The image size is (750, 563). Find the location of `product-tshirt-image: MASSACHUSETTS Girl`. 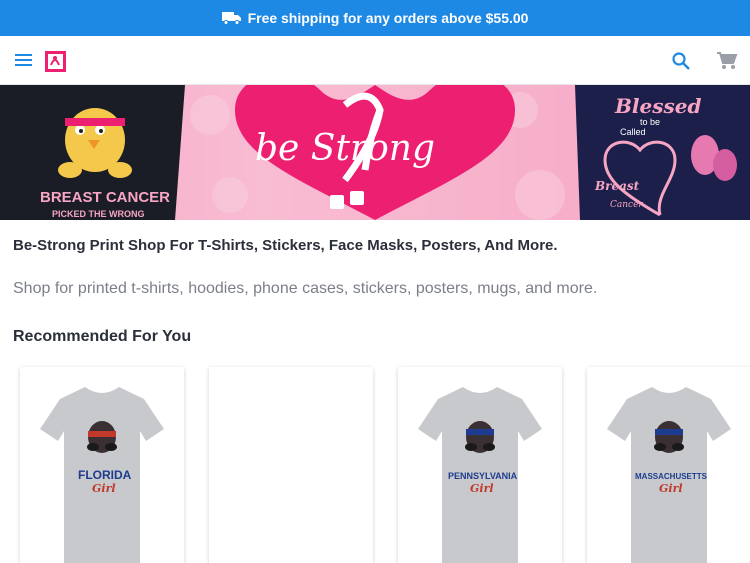

product-tshirt-image: MASSACHUSETTS Girl is located at coordinates (669, 475).